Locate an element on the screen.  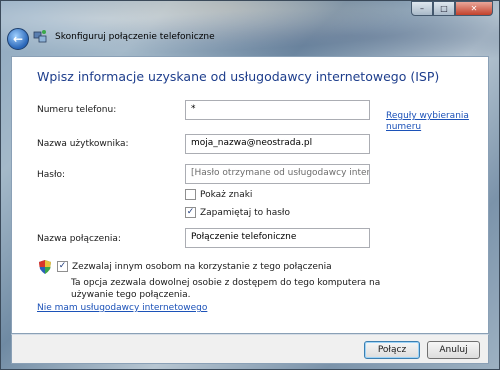
maximize-button: □ is located at coordinates (444, 8).